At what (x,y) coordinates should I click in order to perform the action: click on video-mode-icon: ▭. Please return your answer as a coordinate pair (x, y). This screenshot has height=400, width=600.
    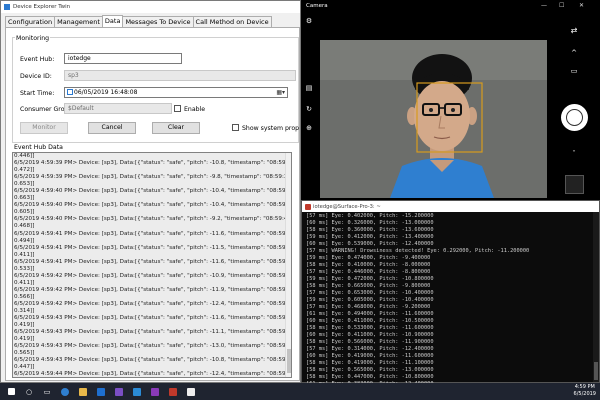
    Looking at the image, I should click on (574, 71).